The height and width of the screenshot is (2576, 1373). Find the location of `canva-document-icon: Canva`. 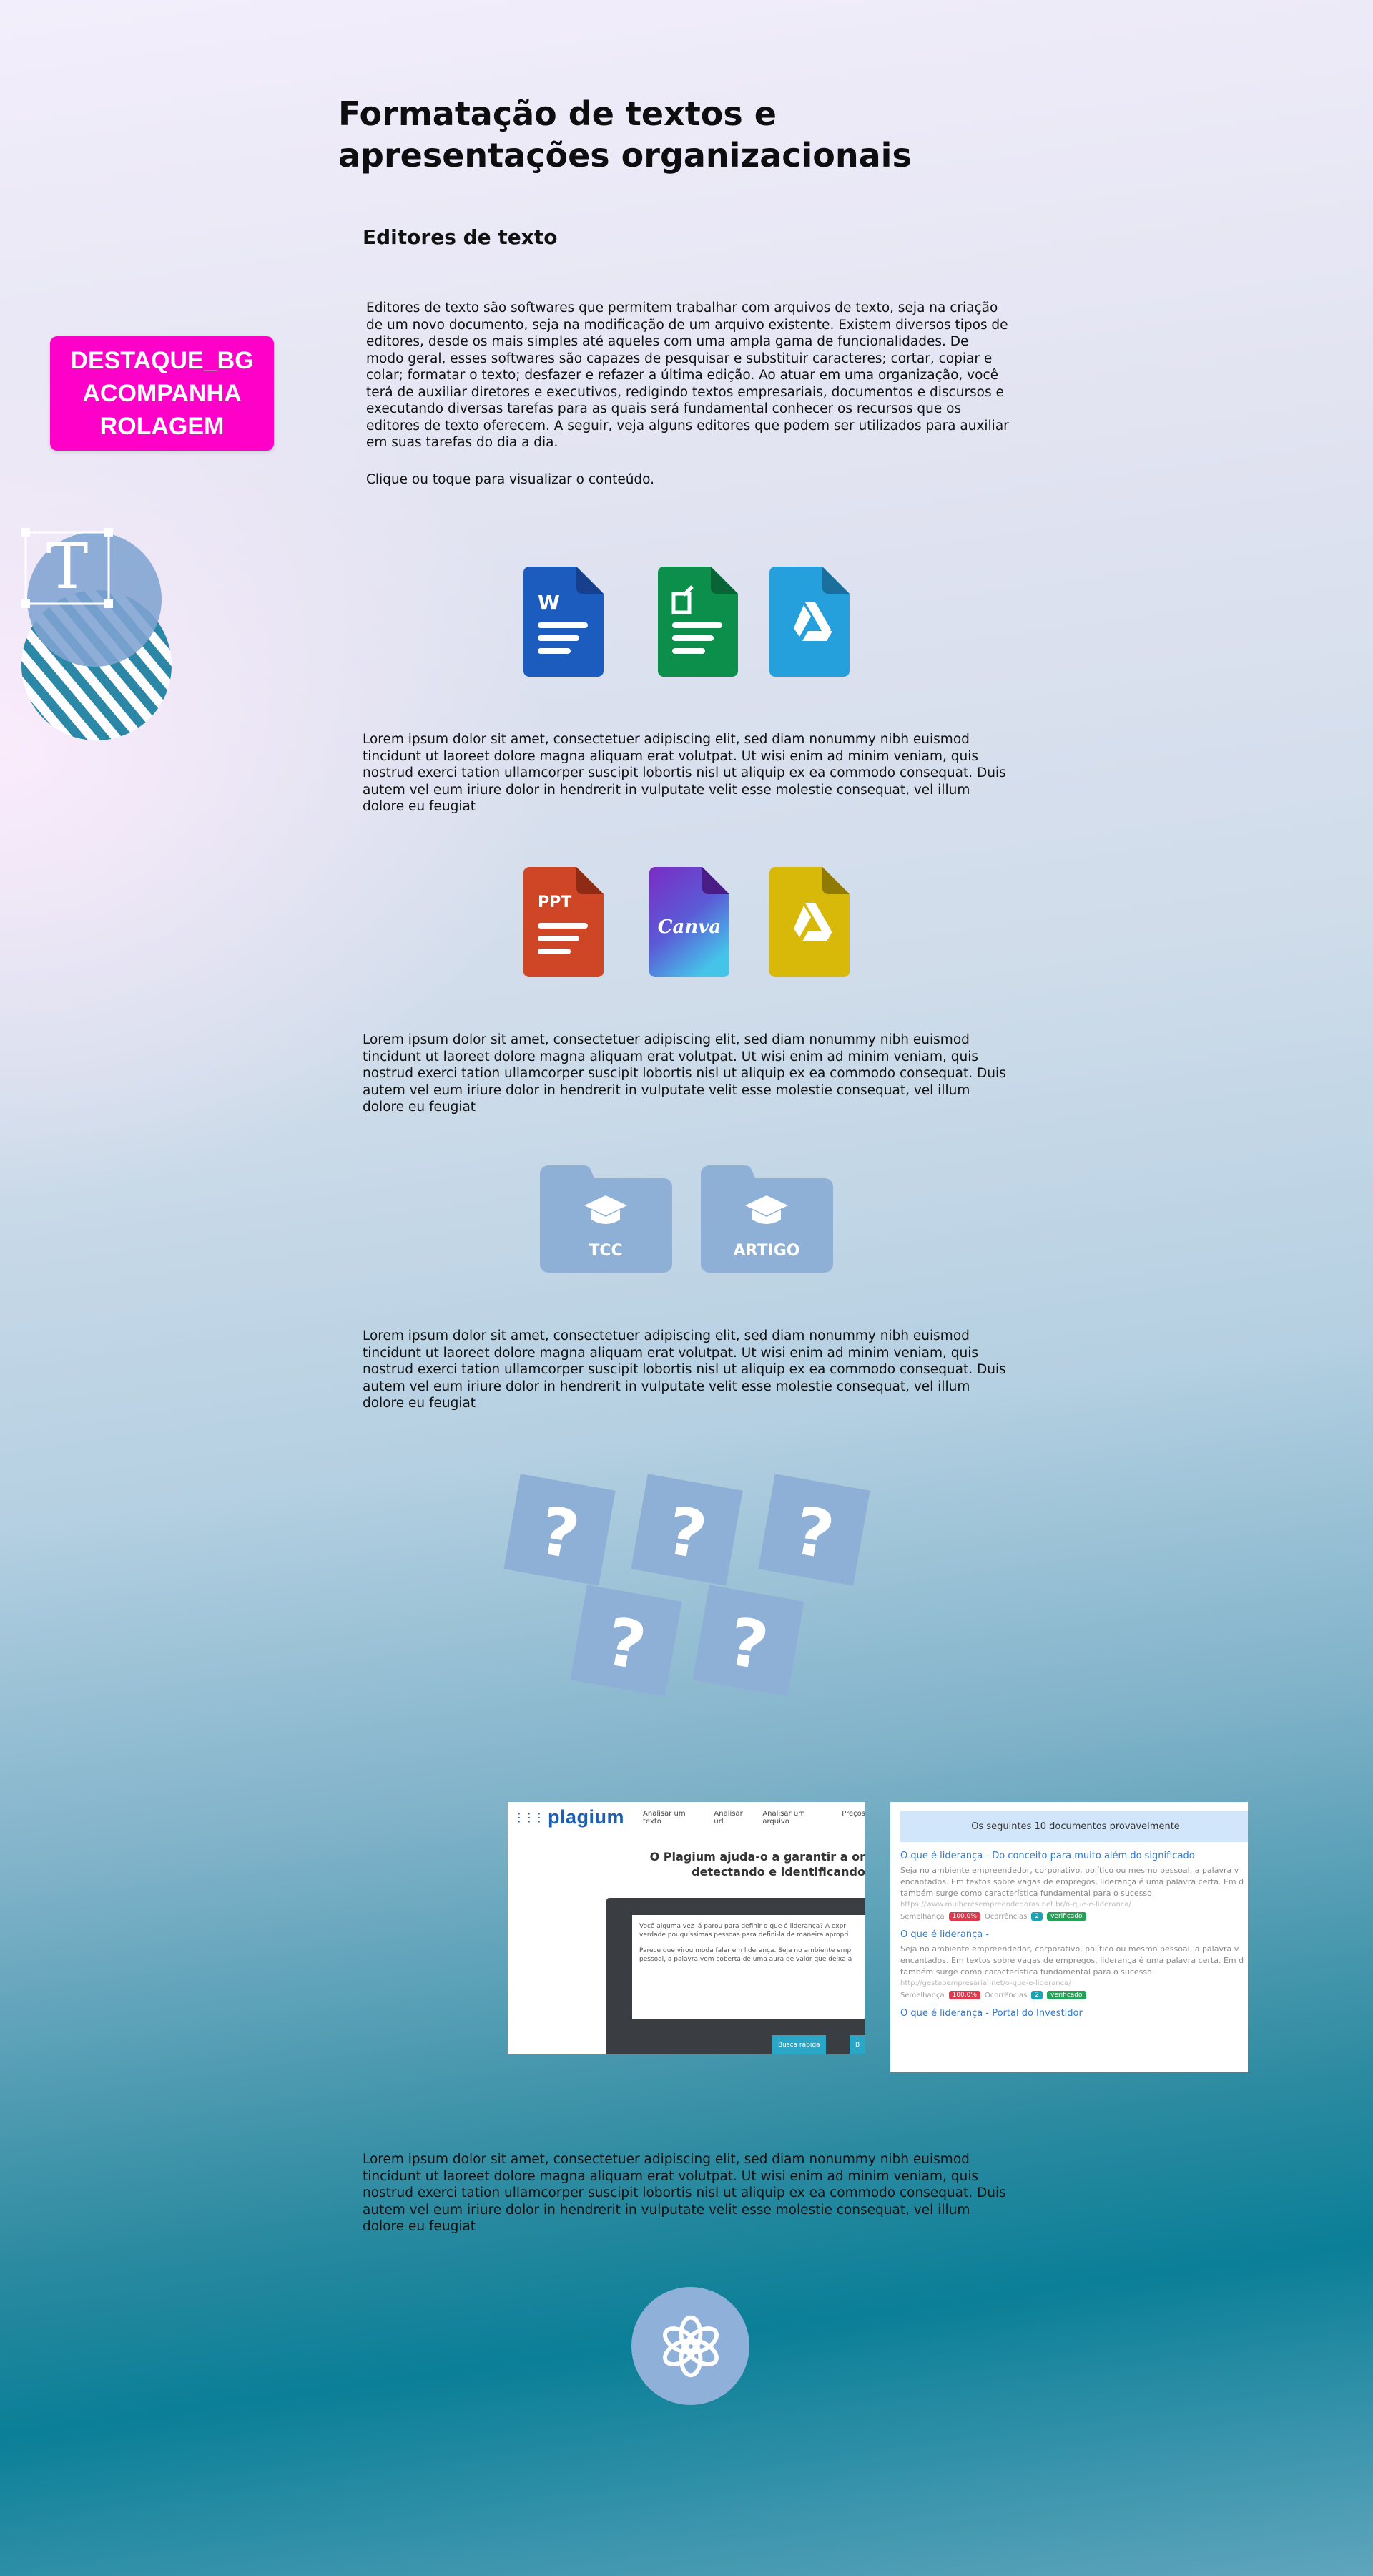

canva-document-icon: Canva is located at coordinates (689, 922).